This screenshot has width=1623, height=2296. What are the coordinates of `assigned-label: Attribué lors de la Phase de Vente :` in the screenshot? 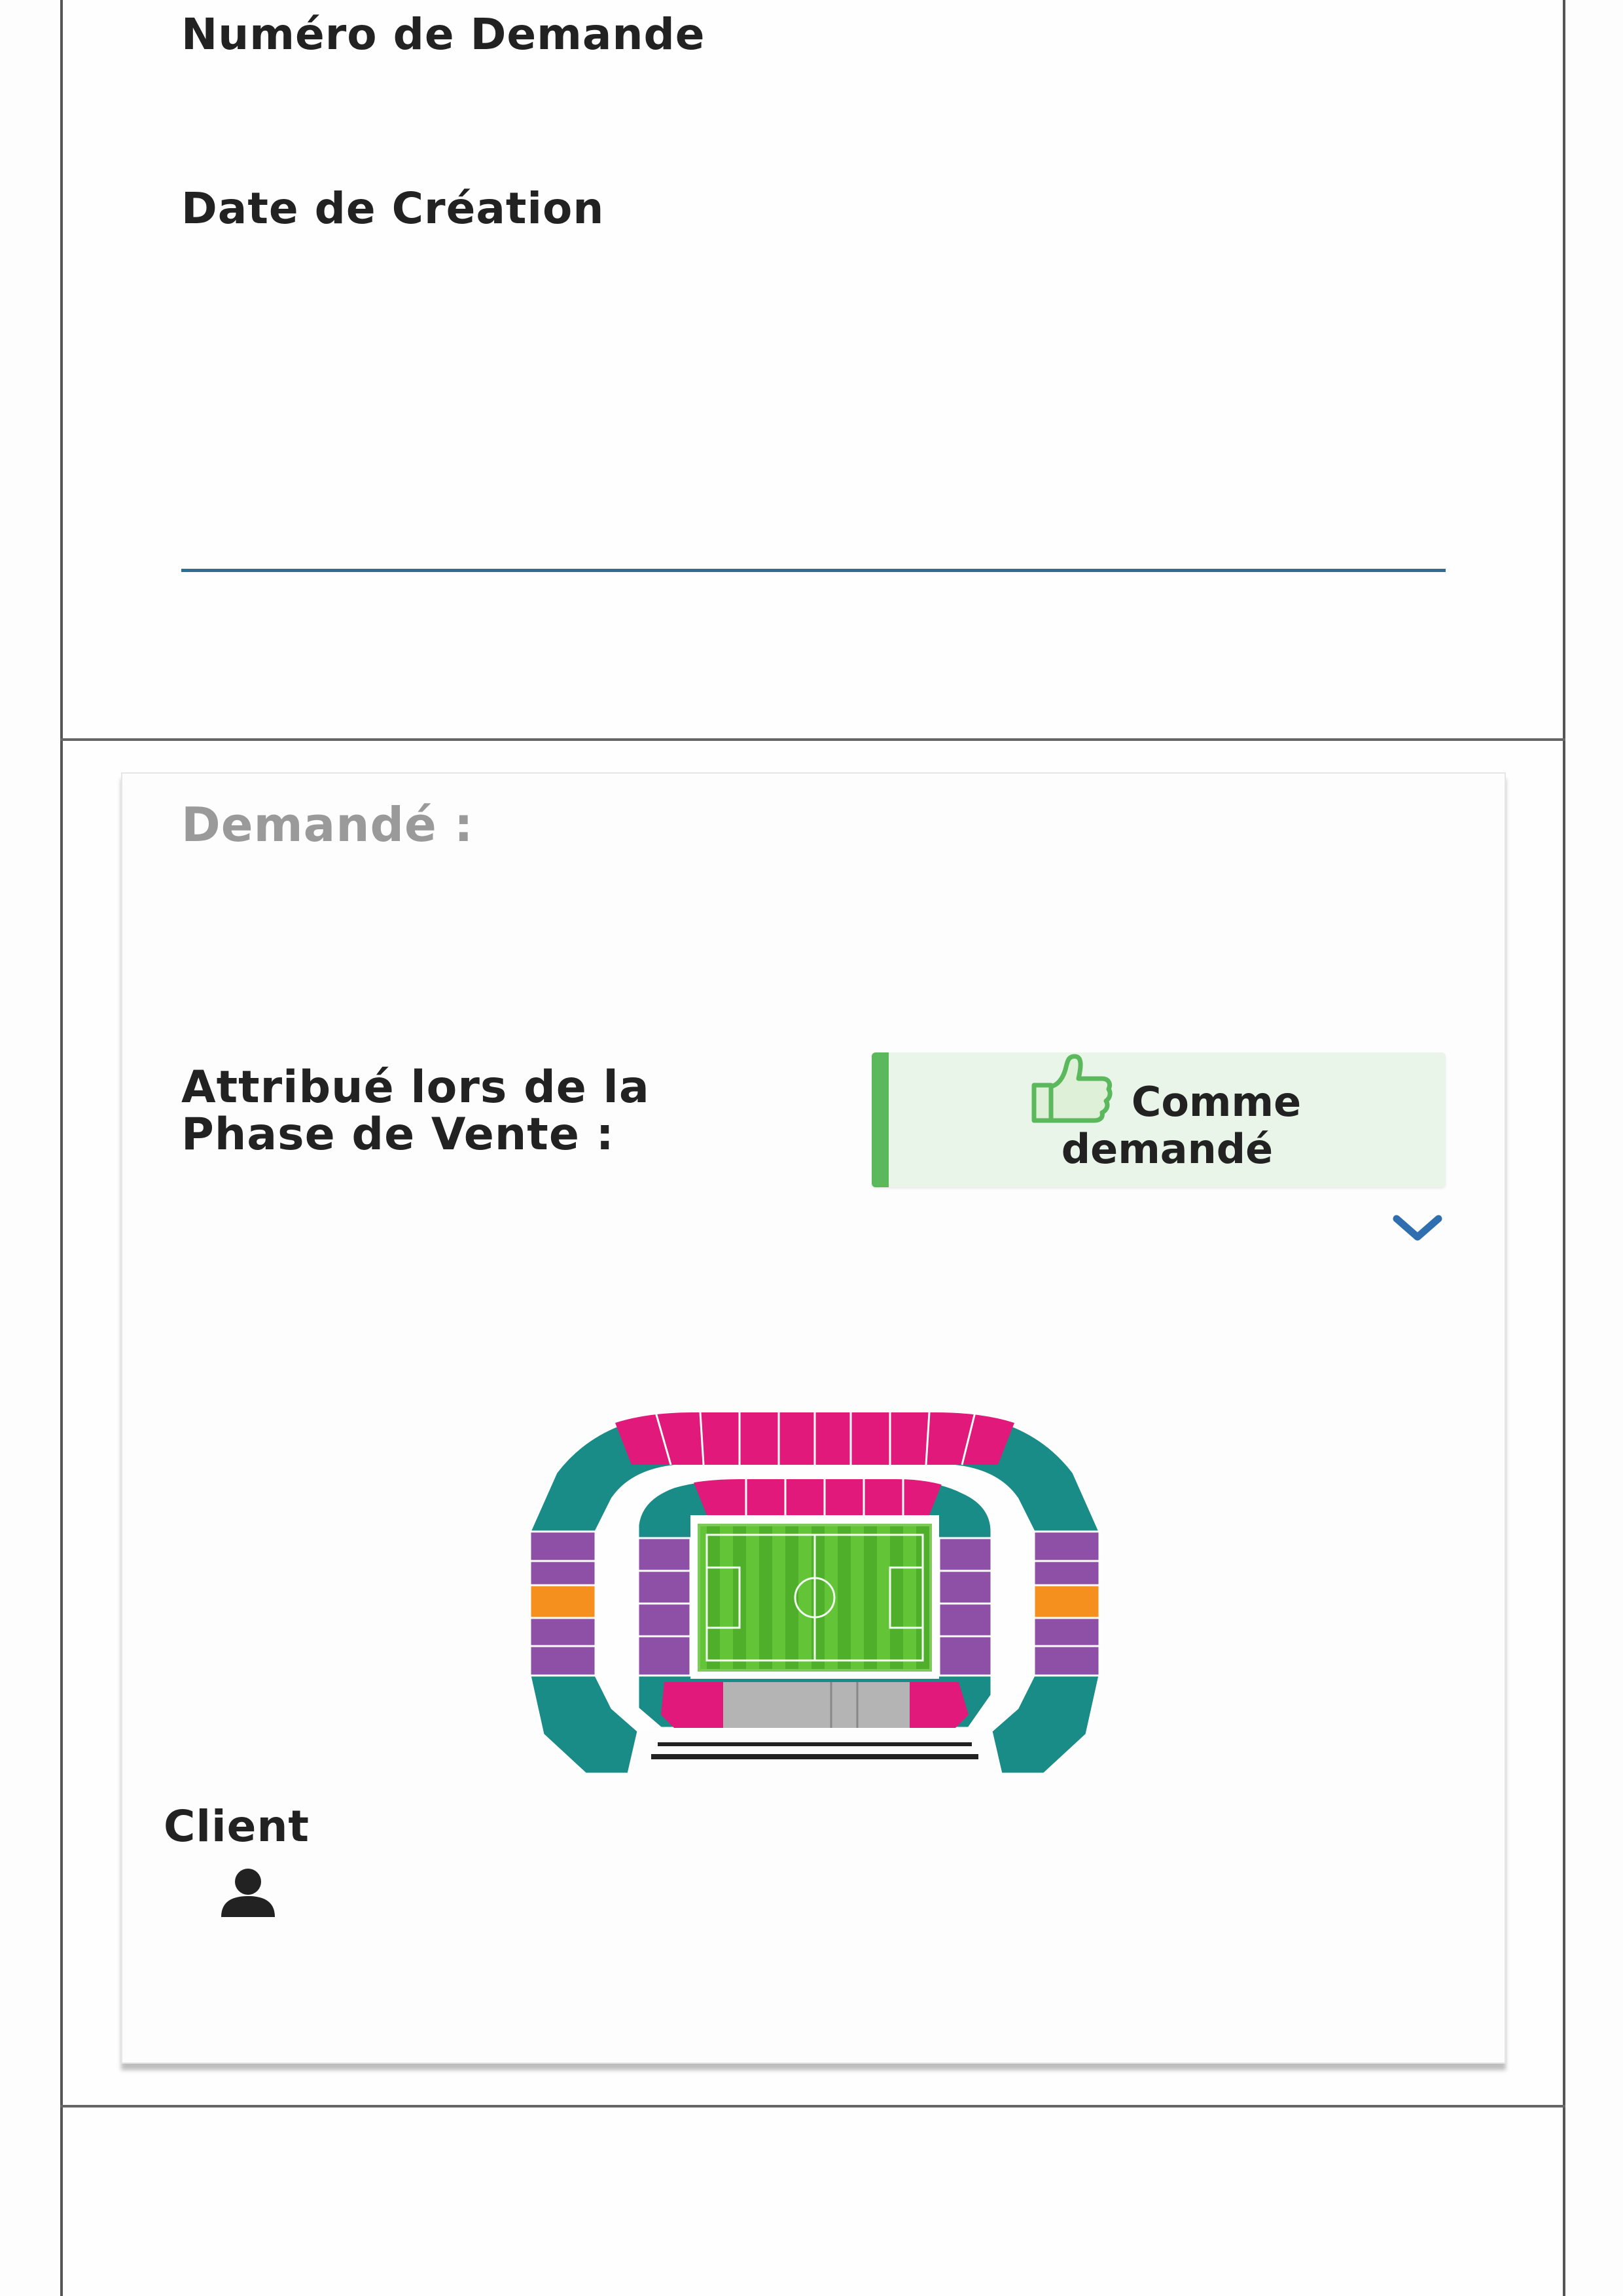 It's located at (415, 1111).